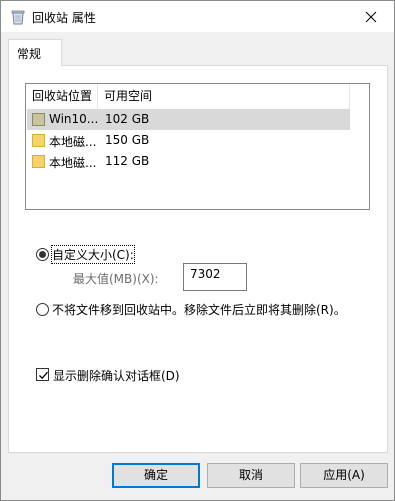 Image resolution: width=395 pixels, height=501 pixels. Describe the element at coordinates (62, 96) in the screenshot. I see `column-header-location: 回收站位置` at that location.